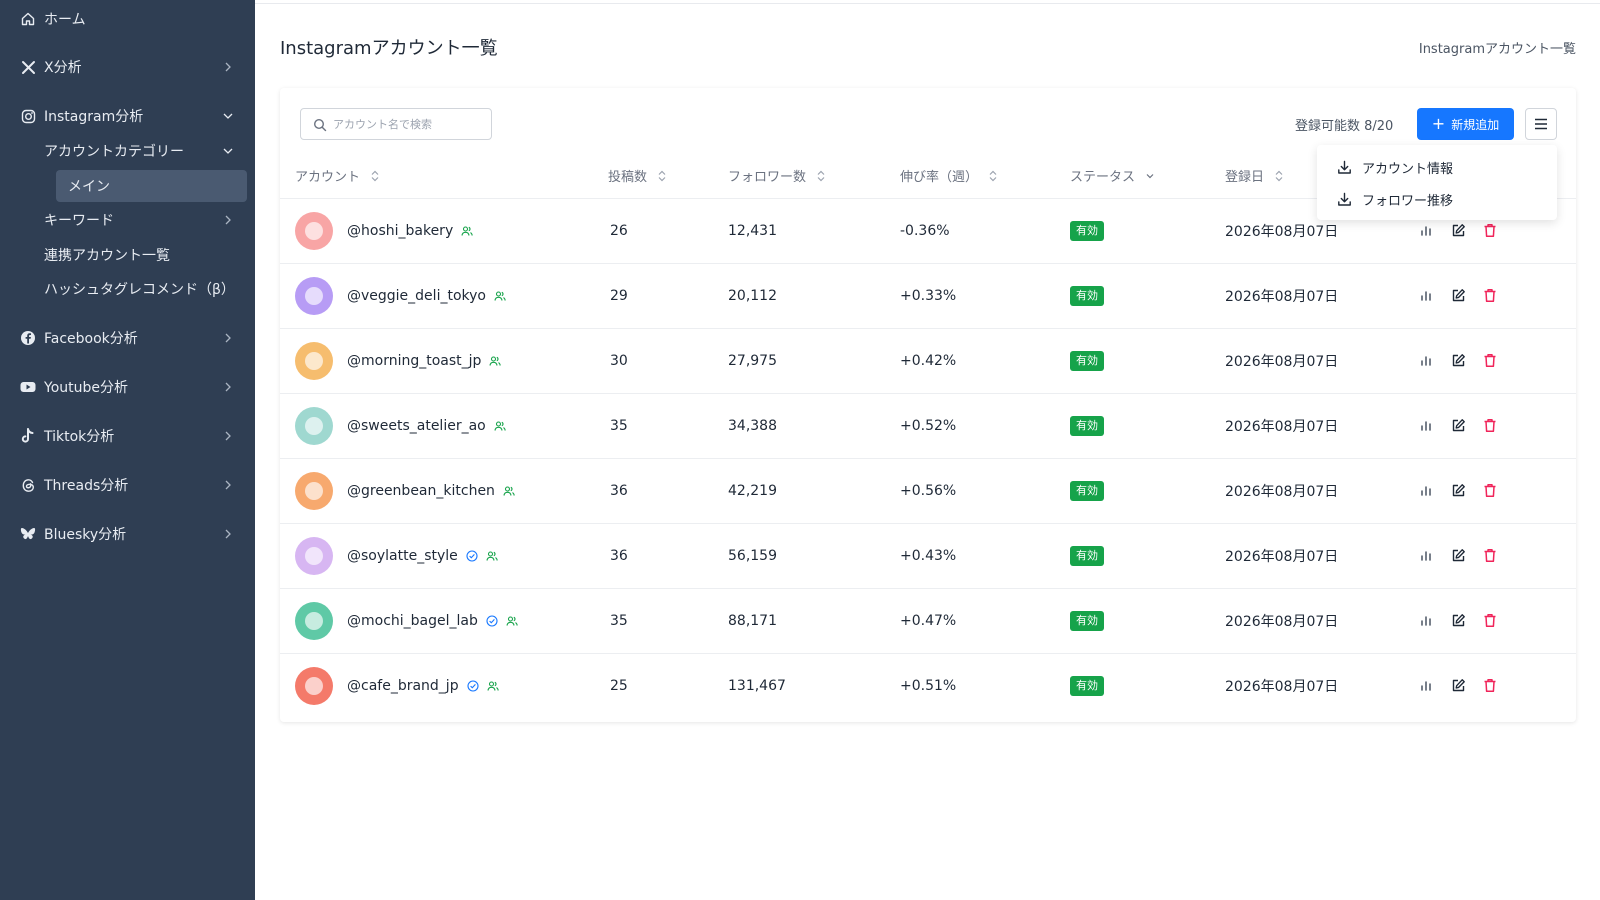  I want to click on account-name: @cafe_brand_jp, so click(403, 686).